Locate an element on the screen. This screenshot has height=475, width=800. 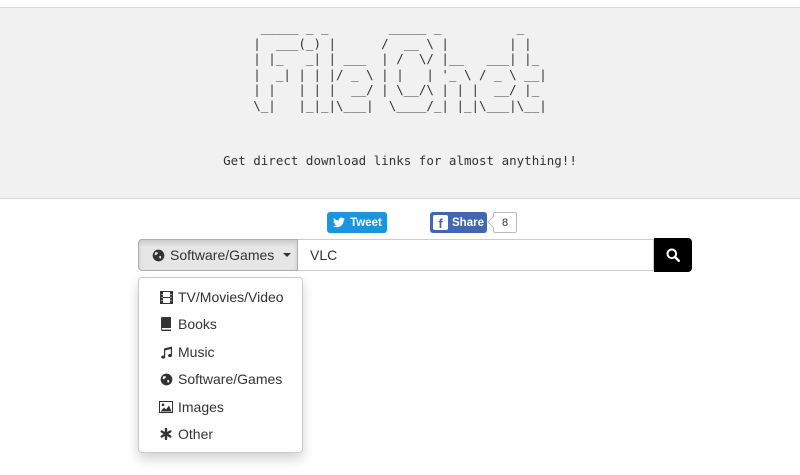
menu-item-label: TV/Movies/Video is located at coordinates (231, 297).